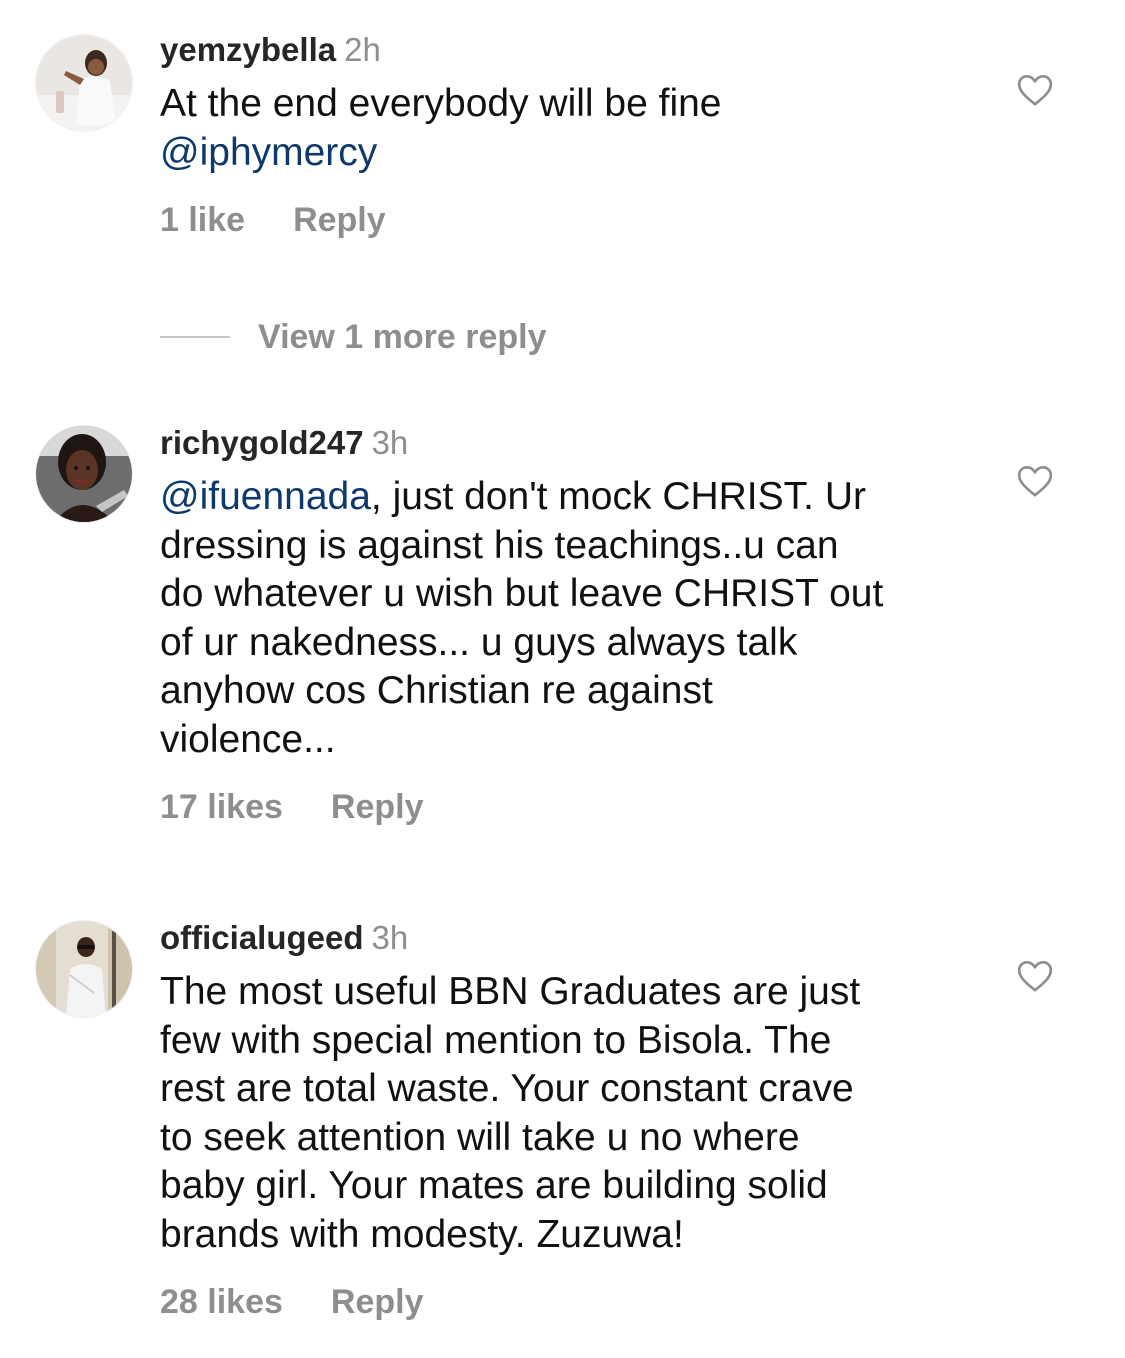 The width and height of the screenshot is (1125, 1358). I want to click on comment-line: of ur nakedness... u guys always talk, so click(560, 643).